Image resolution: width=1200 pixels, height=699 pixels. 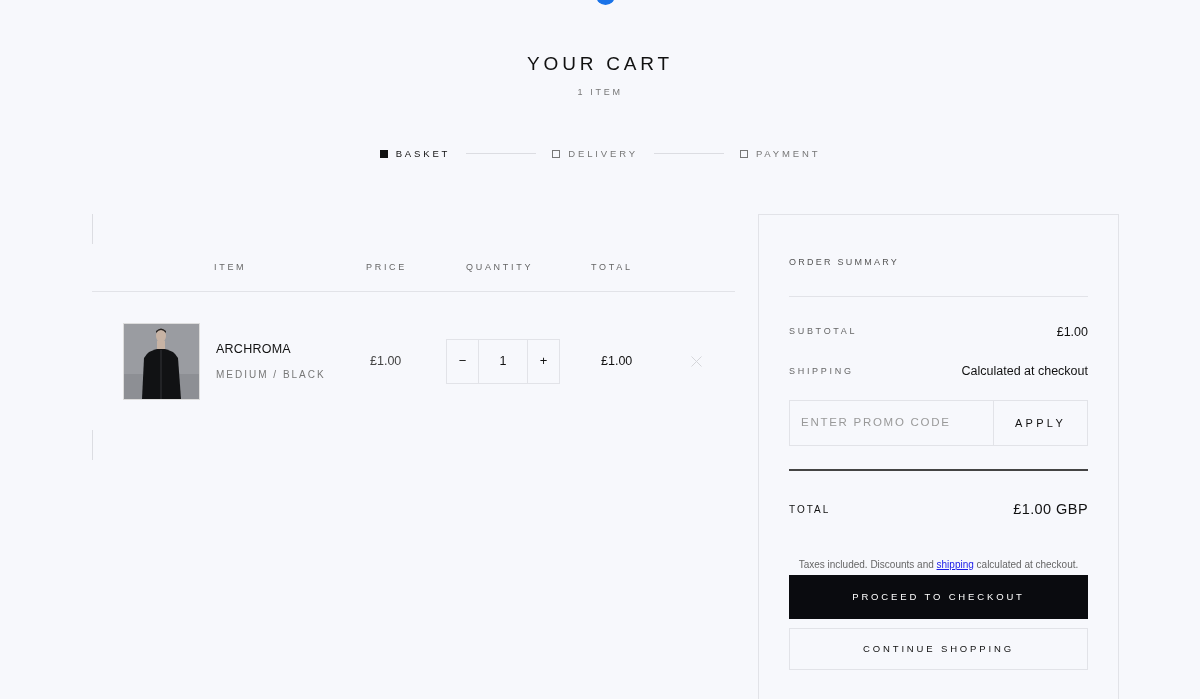 What do you see at coordinates (696, 361) in the screenshot?
I see `remove-icon` at bounding box center [696, 361].